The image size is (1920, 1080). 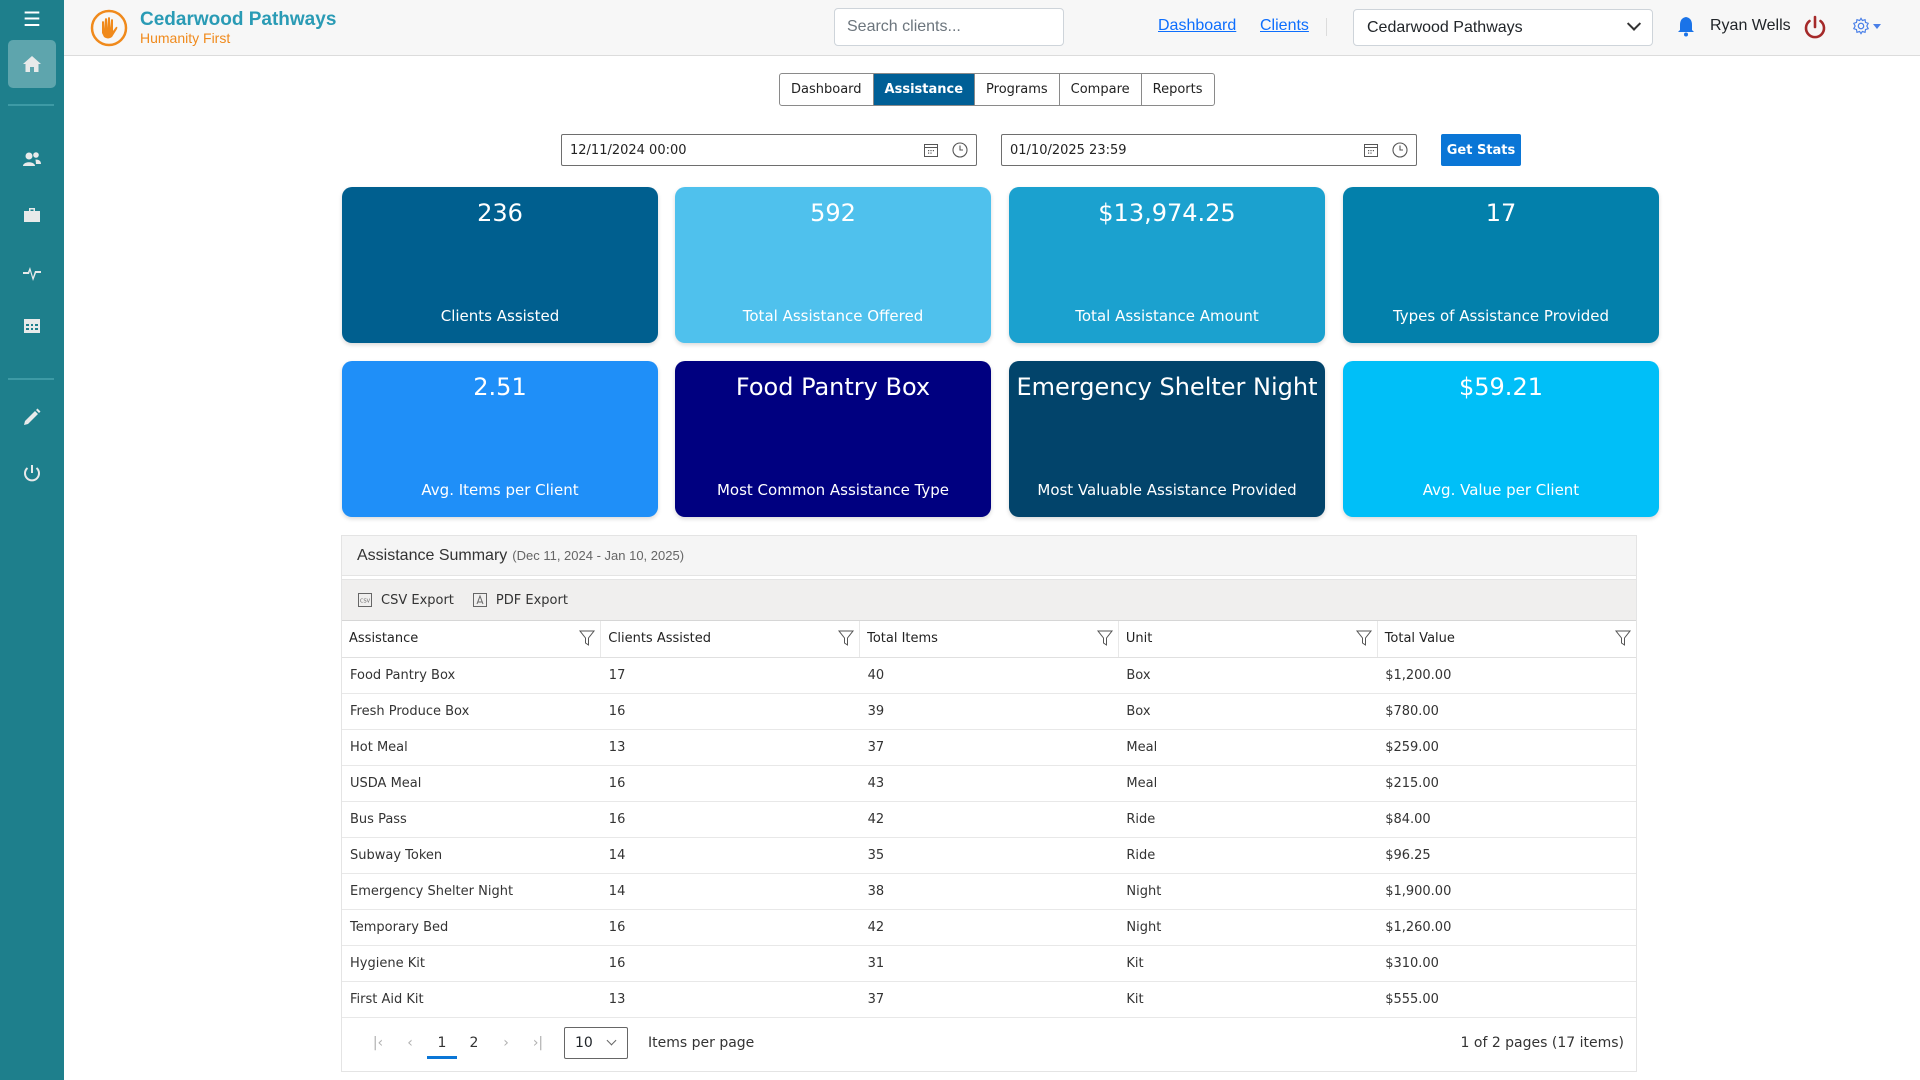 I want to click on sidebar-item-home, so click(x=32, y=64).